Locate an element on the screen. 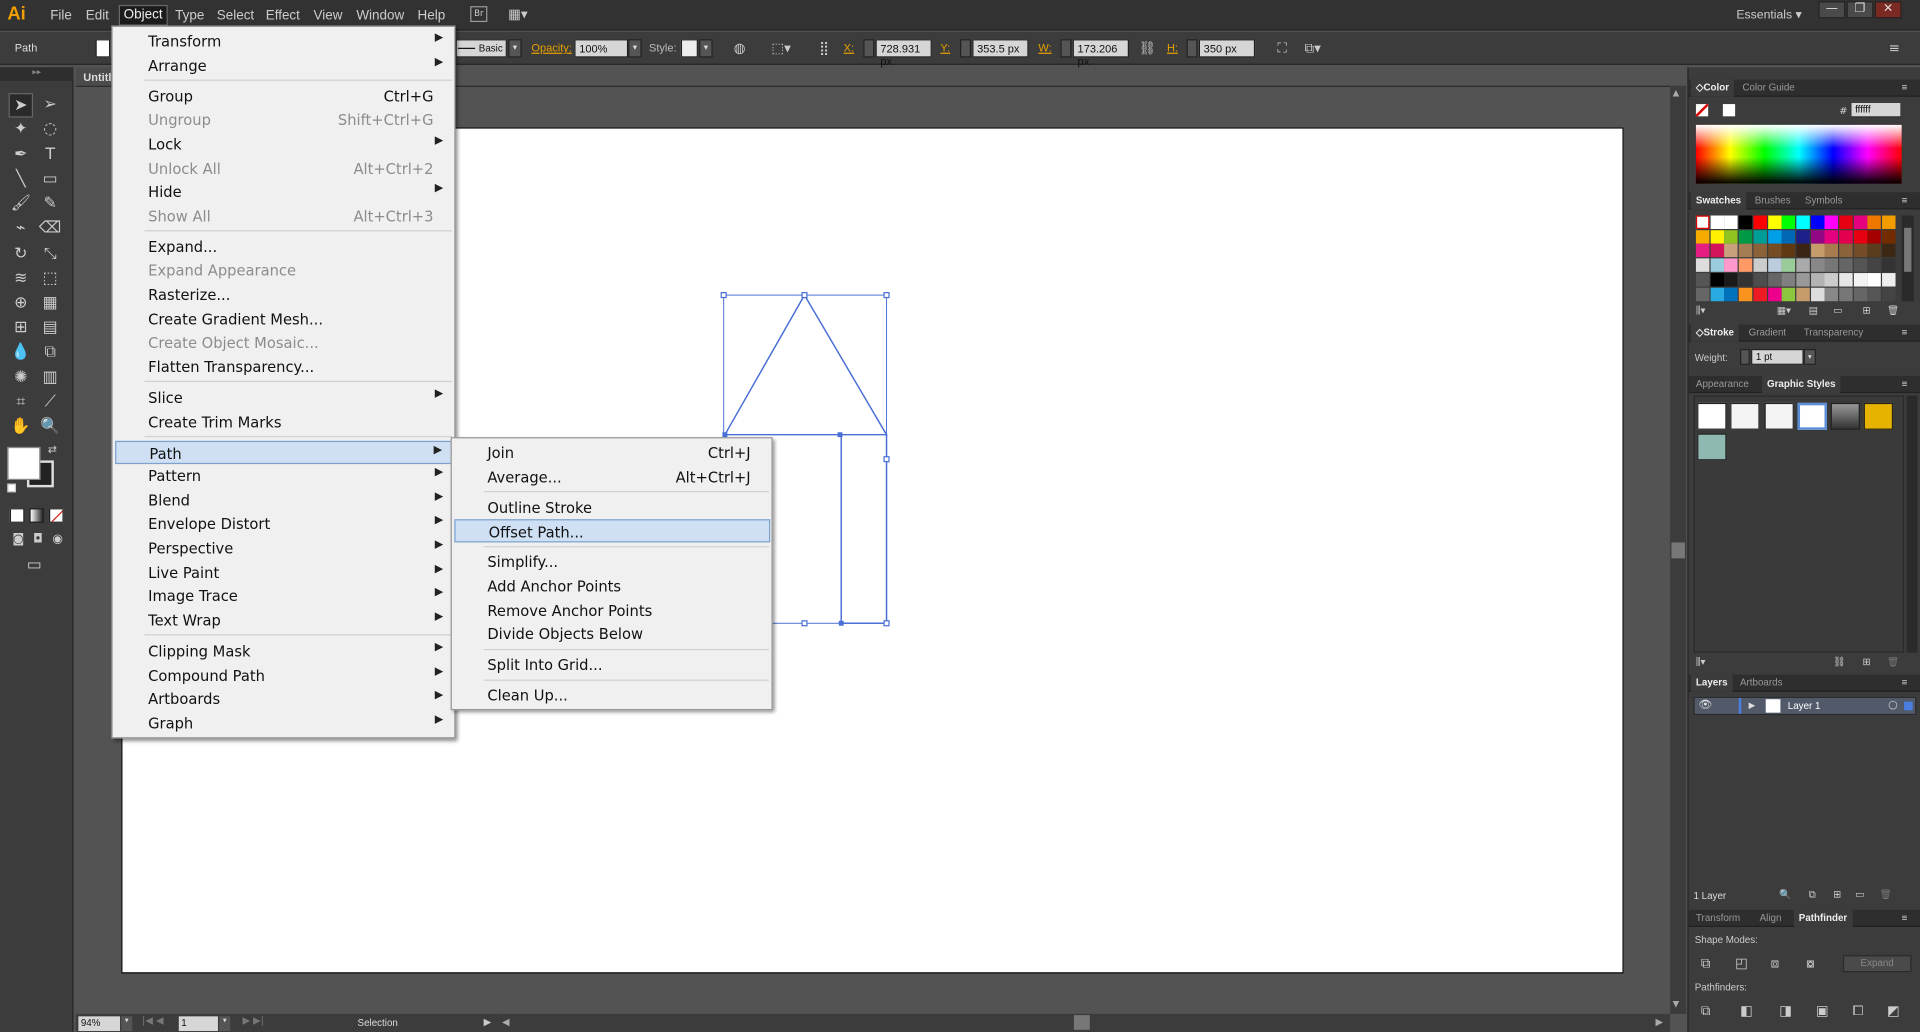 This screenshot has height=1032, width=1920. artboard-tool-icon: ⌗ is located at coordinates (21, 403).